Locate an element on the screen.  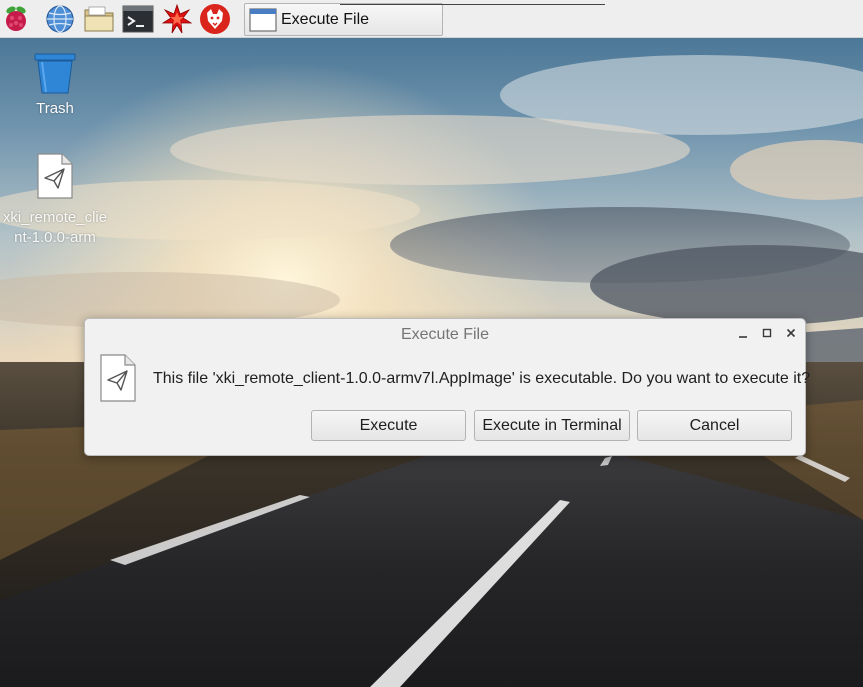
terminal-launcher is located at coordinates (138, 19).